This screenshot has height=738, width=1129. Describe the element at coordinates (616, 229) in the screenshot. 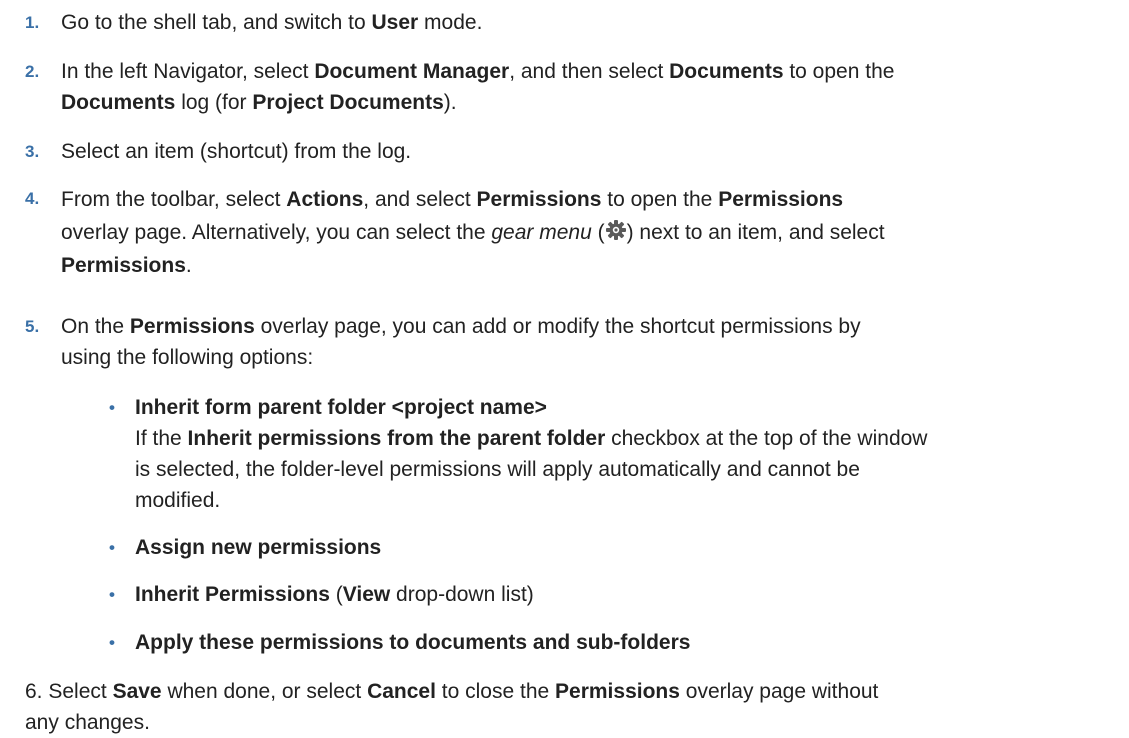

I see `gear-icon` at that location.